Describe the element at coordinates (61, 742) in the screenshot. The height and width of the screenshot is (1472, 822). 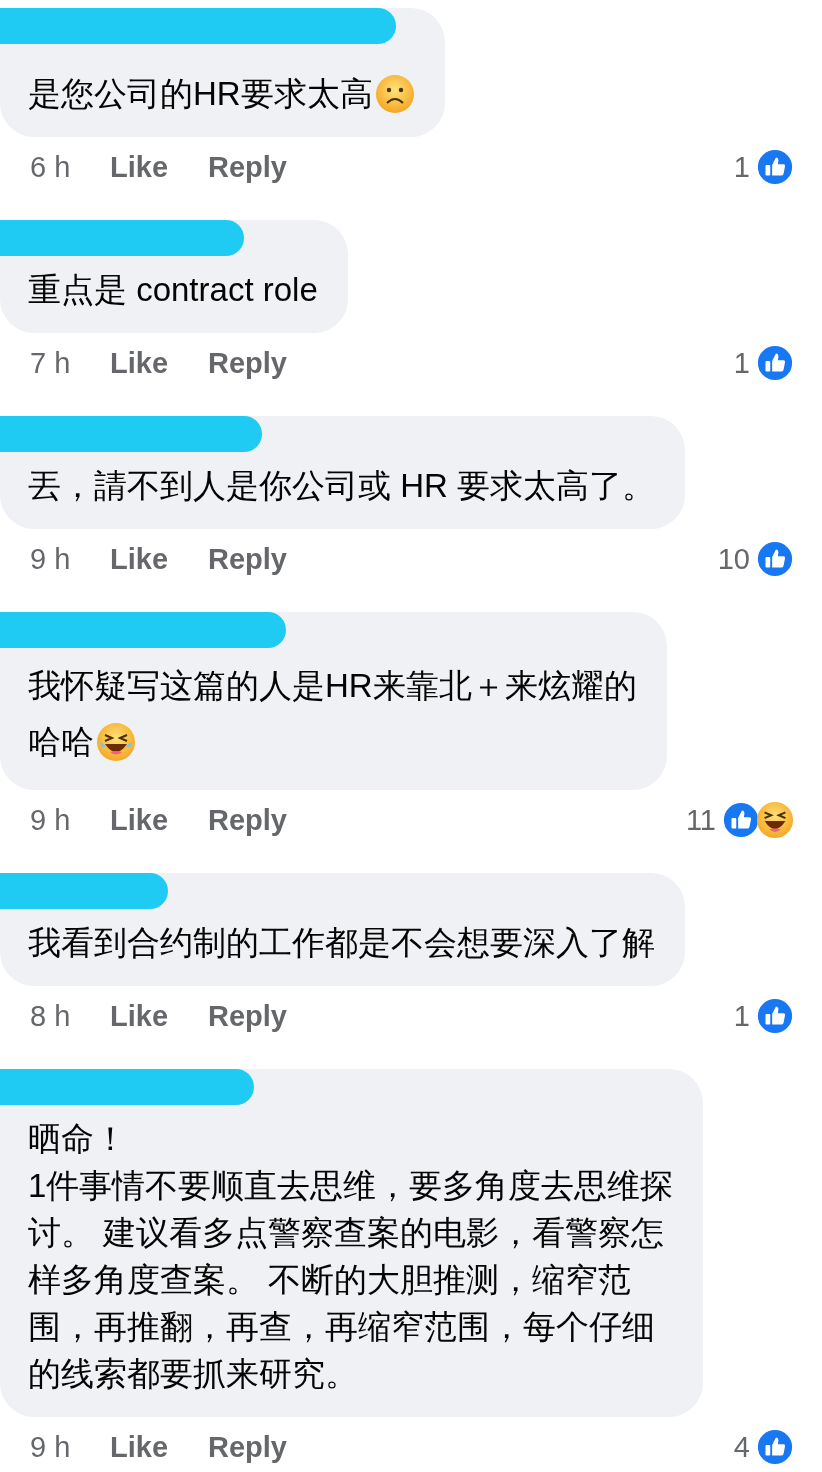
I see `comment-text: 哈哈` at that location.